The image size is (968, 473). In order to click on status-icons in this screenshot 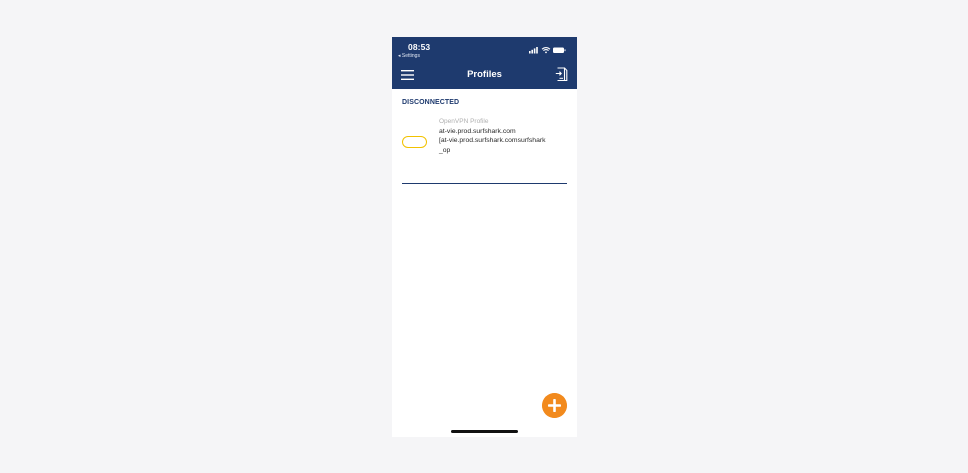, I will do `click(547, 50)`.